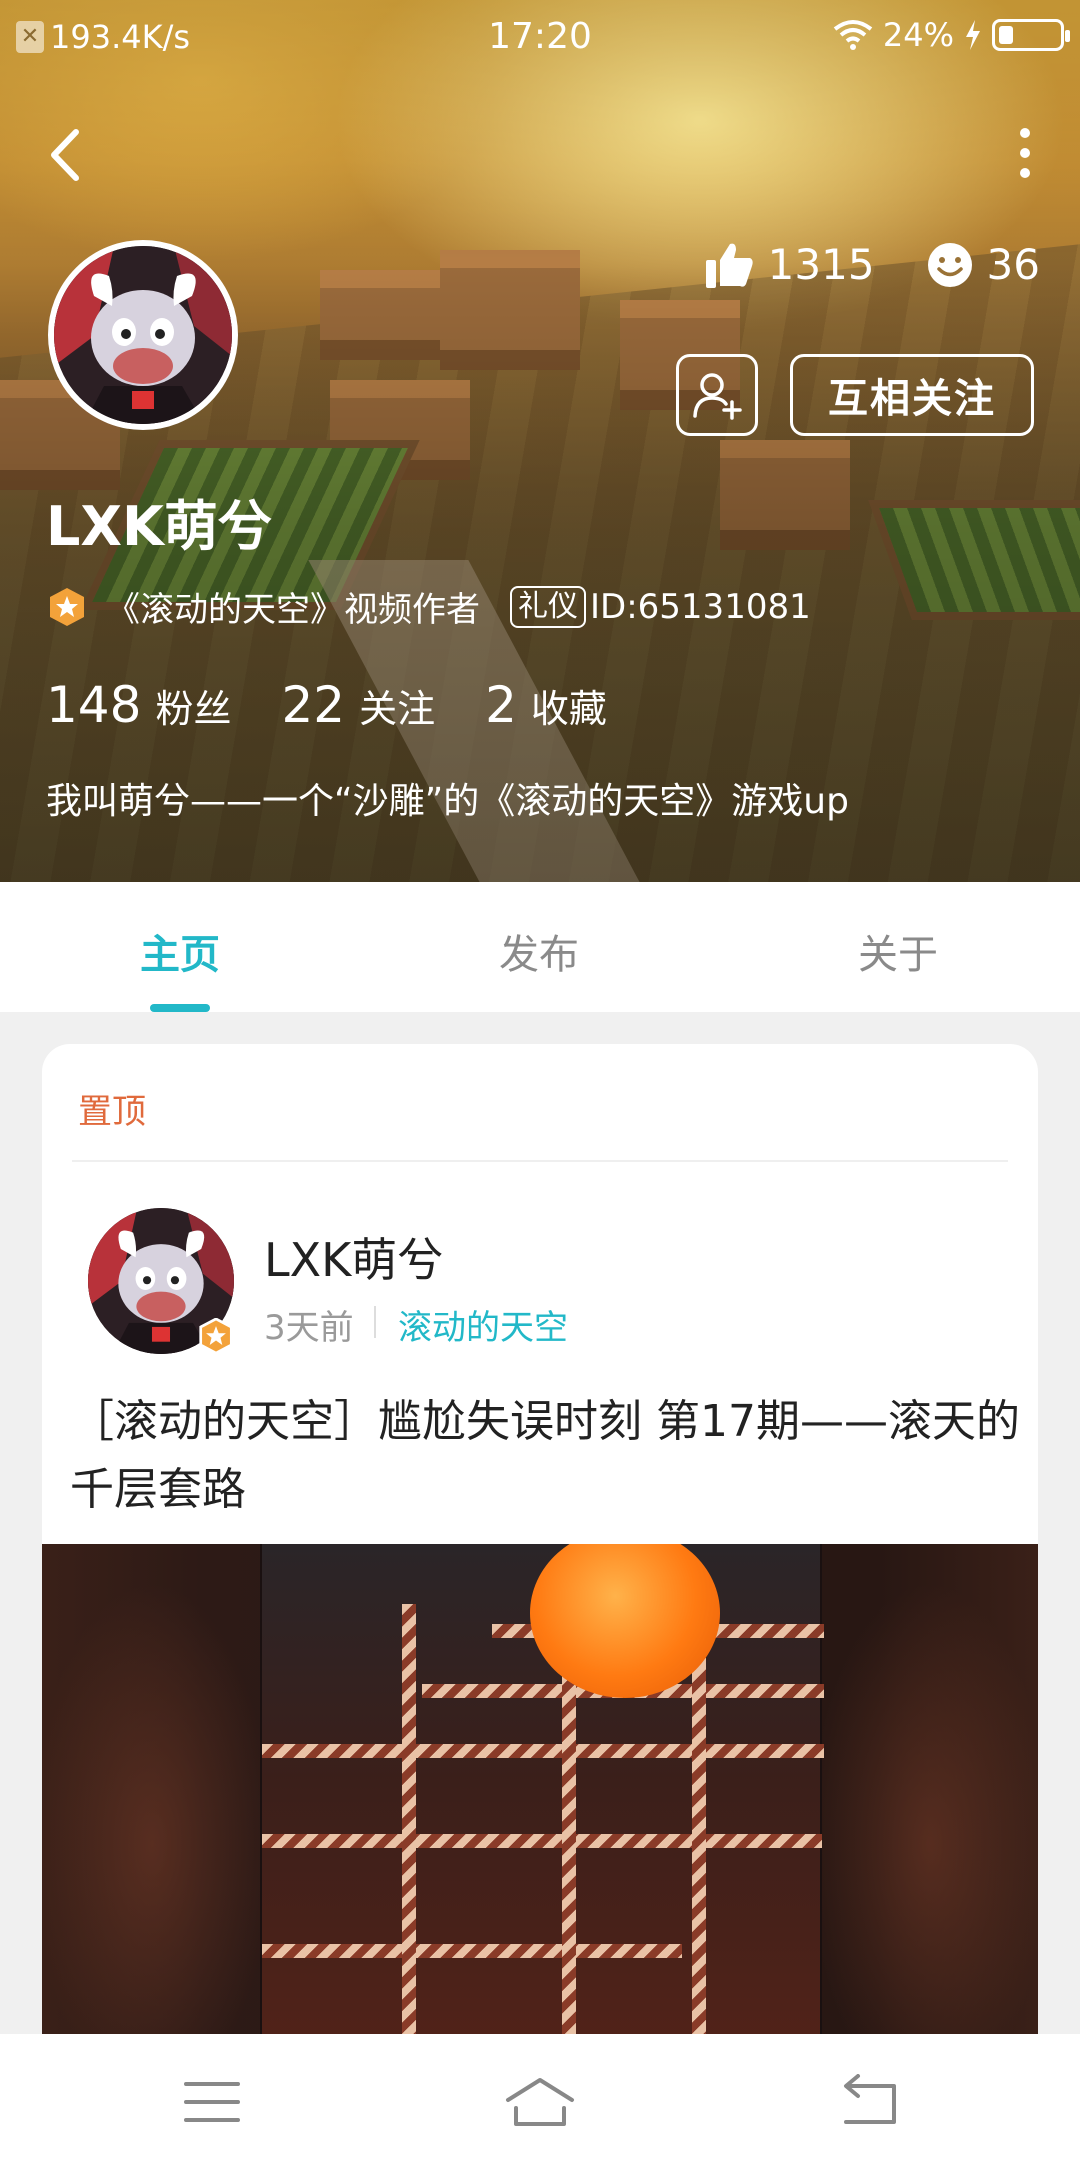  I want to click on status-right: 24%, so click(951, 35).